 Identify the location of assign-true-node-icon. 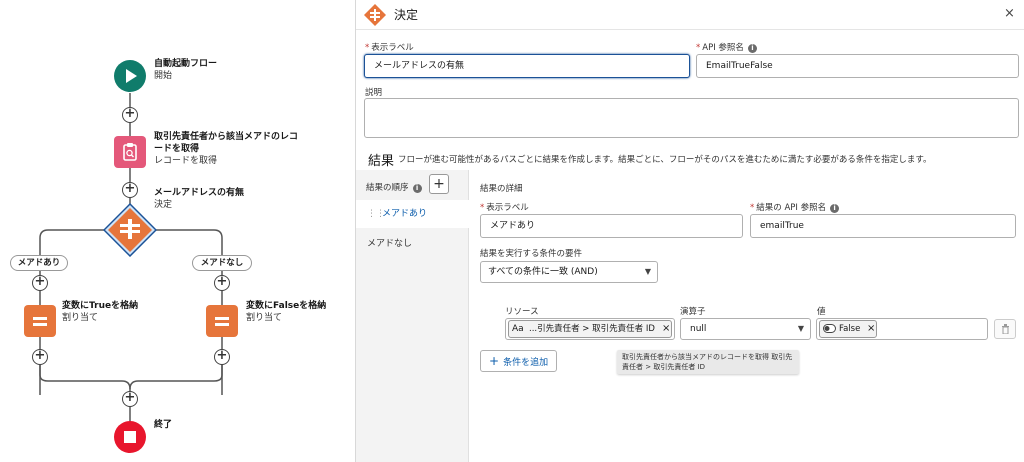
(40, 321).